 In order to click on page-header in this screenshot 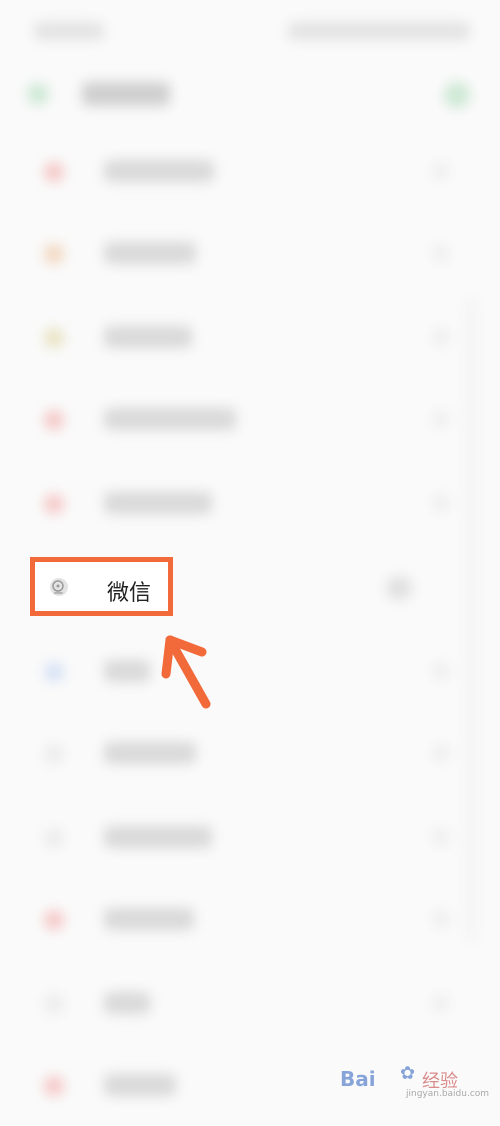, I will do `click(250, 95)`.